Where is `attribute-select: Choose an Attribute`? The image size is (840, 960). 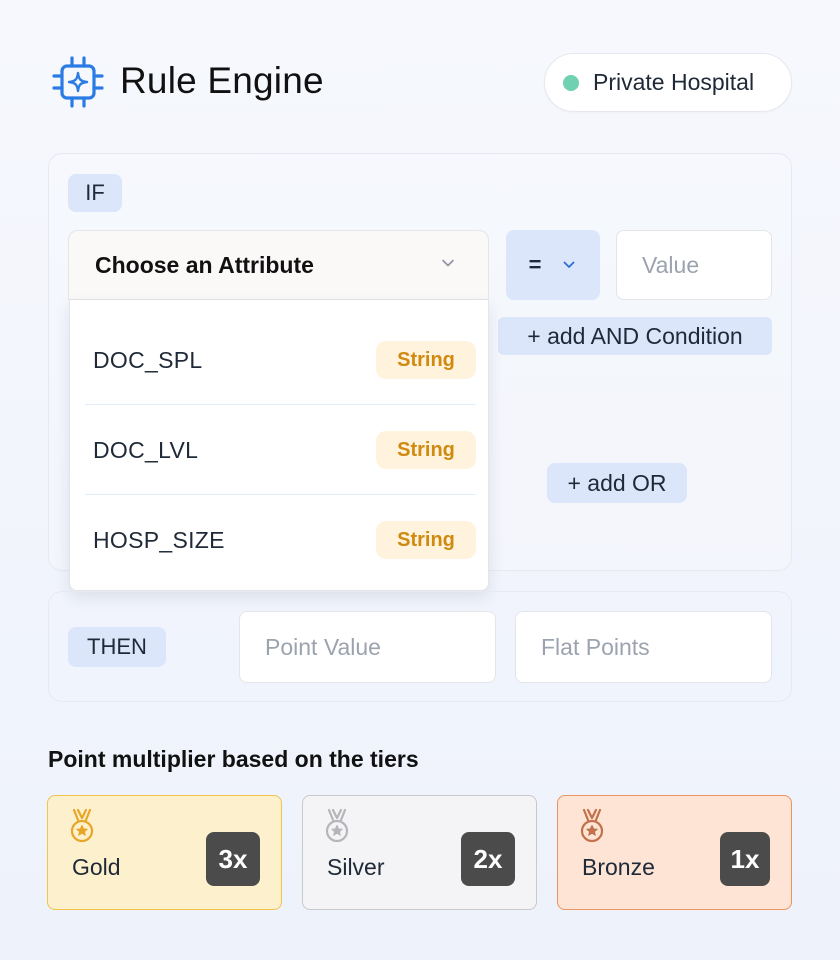 attribute-select: Choose an Attribute is located at coordinates (278, 265).